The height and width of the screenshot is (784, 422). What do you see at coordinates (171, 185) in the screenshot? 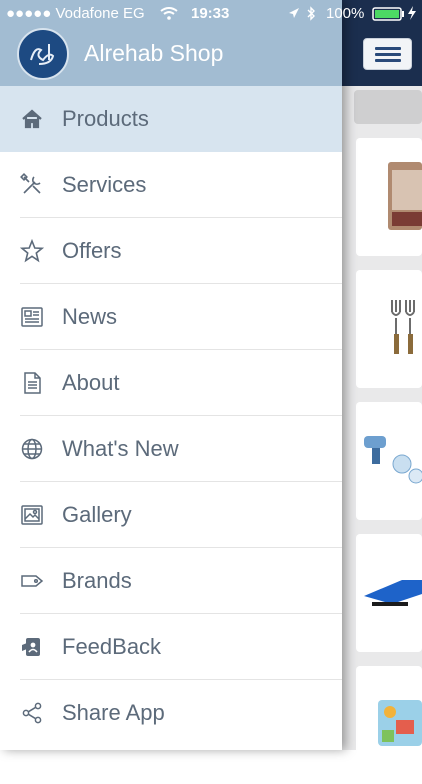
I see `menu-item-services: Services` at bounding box center [171, 185].